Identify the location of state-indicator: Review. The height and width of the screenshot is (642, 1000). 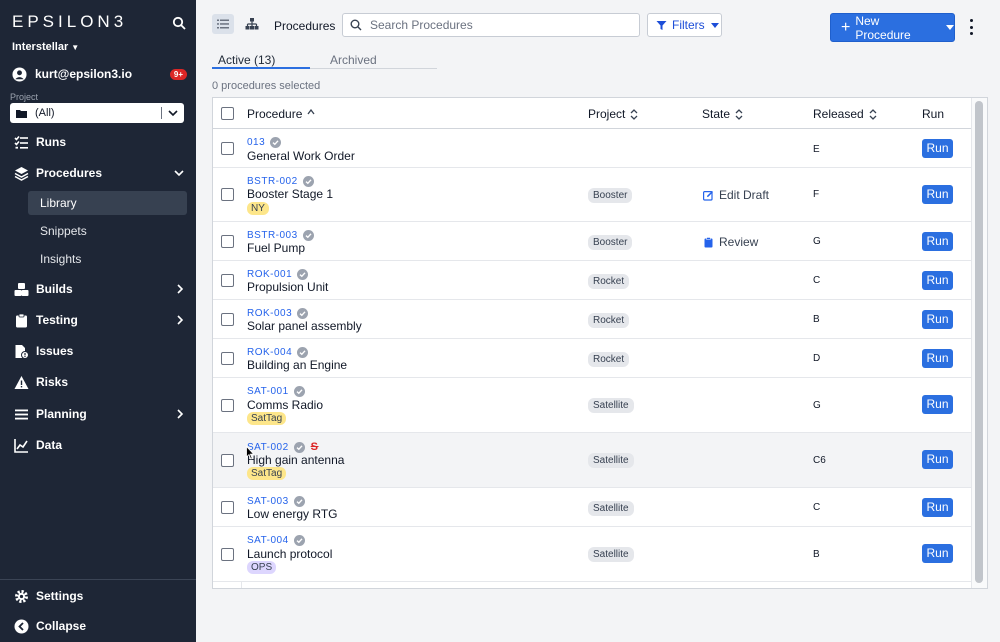
(730, 242).